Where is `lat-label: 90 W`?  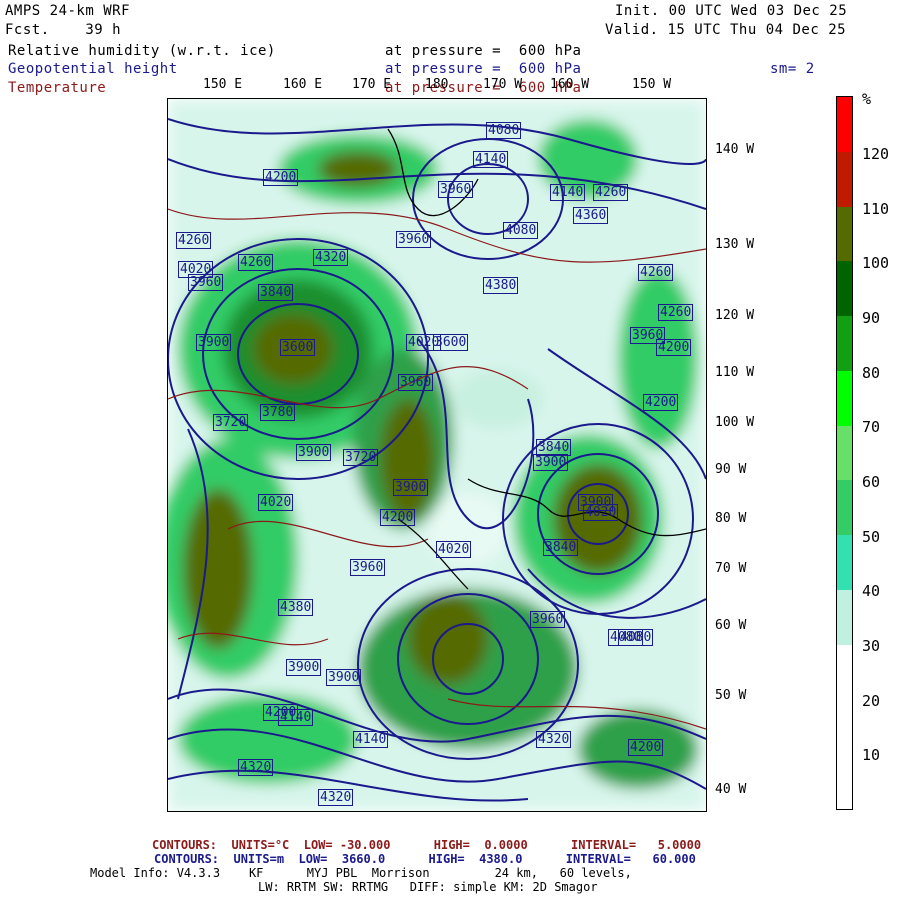
lat-label: 90 W is located at coordinates (731, 469).